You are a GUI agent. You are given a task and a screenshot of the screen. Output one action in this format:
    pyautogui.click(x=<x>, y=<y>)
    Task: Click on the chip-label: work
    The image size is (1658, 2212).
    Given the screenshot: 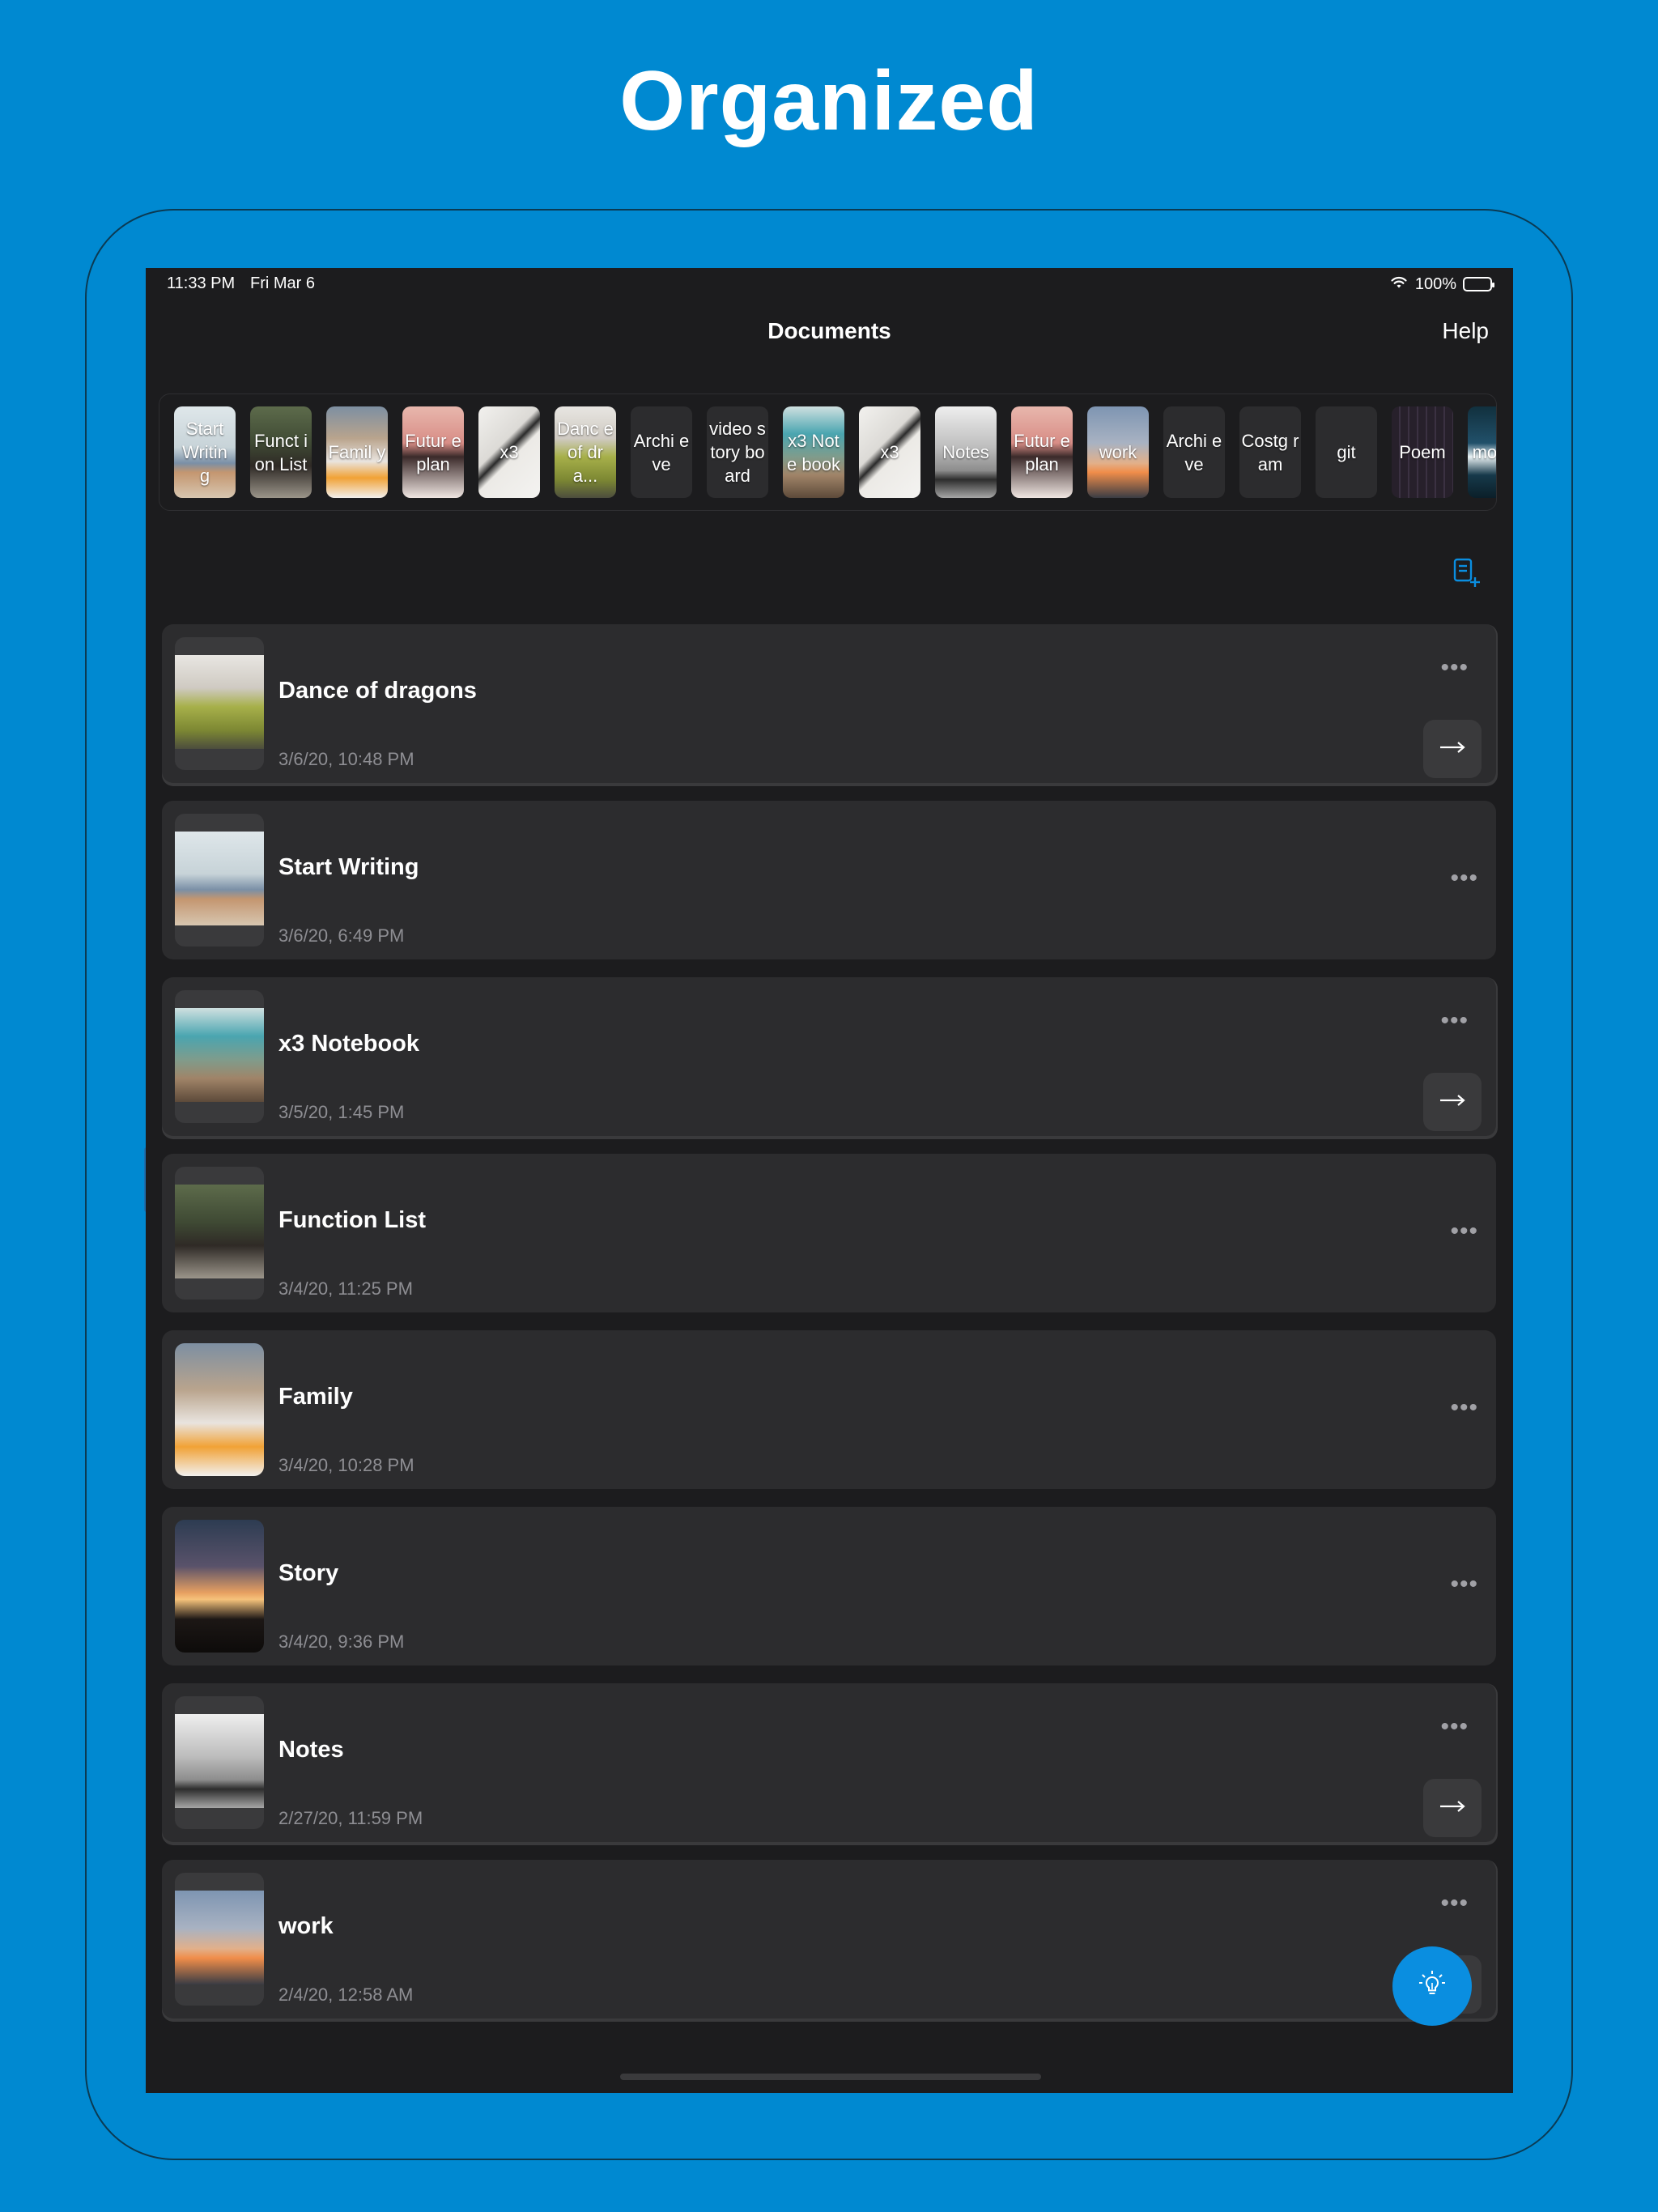 What is the action you would take?
    pyautogui.click(x=1118, y=452)
    